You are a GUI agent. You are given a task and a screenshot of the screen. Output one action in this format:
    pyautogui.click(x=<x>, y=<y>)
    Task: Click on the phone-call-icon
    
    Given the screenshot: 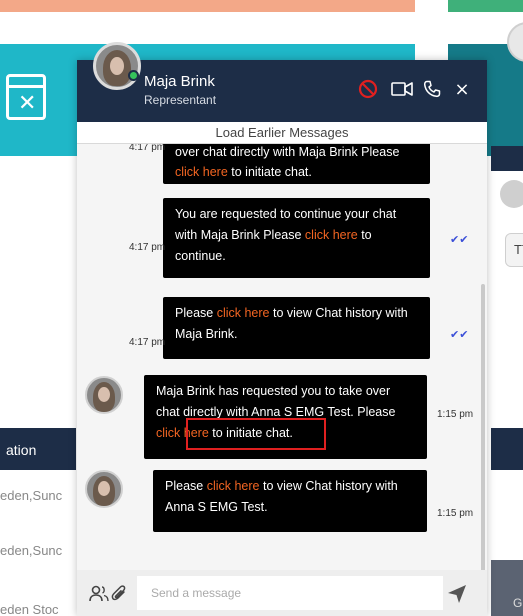 What is the action you would take?
    pyautogui.click(x=432, y=89)
    